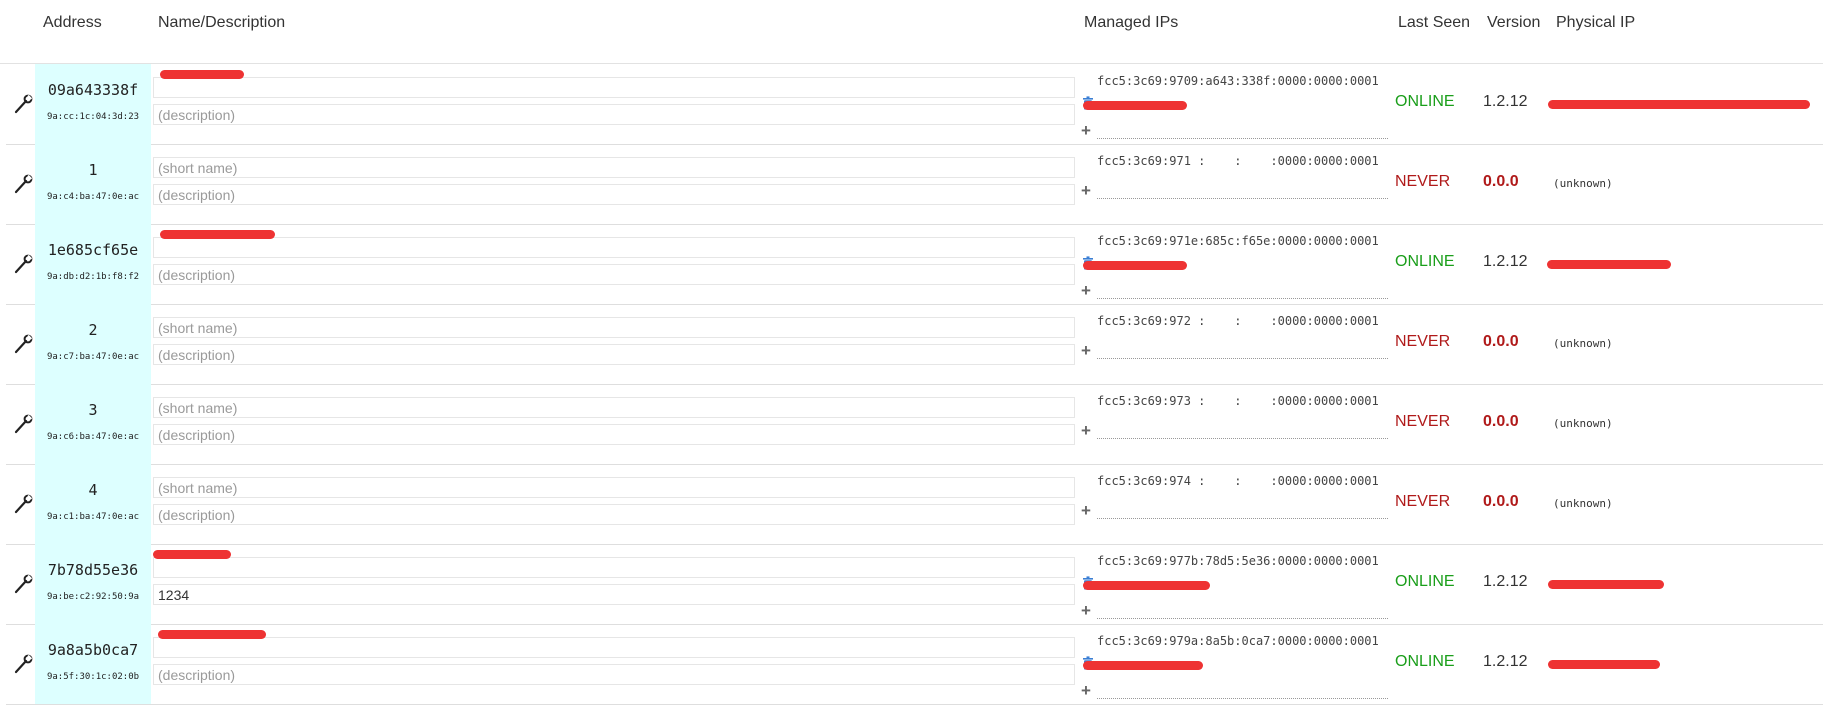 The image size is (1823, 708). Describe the element at coordinates (93, 504) in the screenshot. I see `address-cell: 4 9a:c1:ba:47:0e:ac` at that location.